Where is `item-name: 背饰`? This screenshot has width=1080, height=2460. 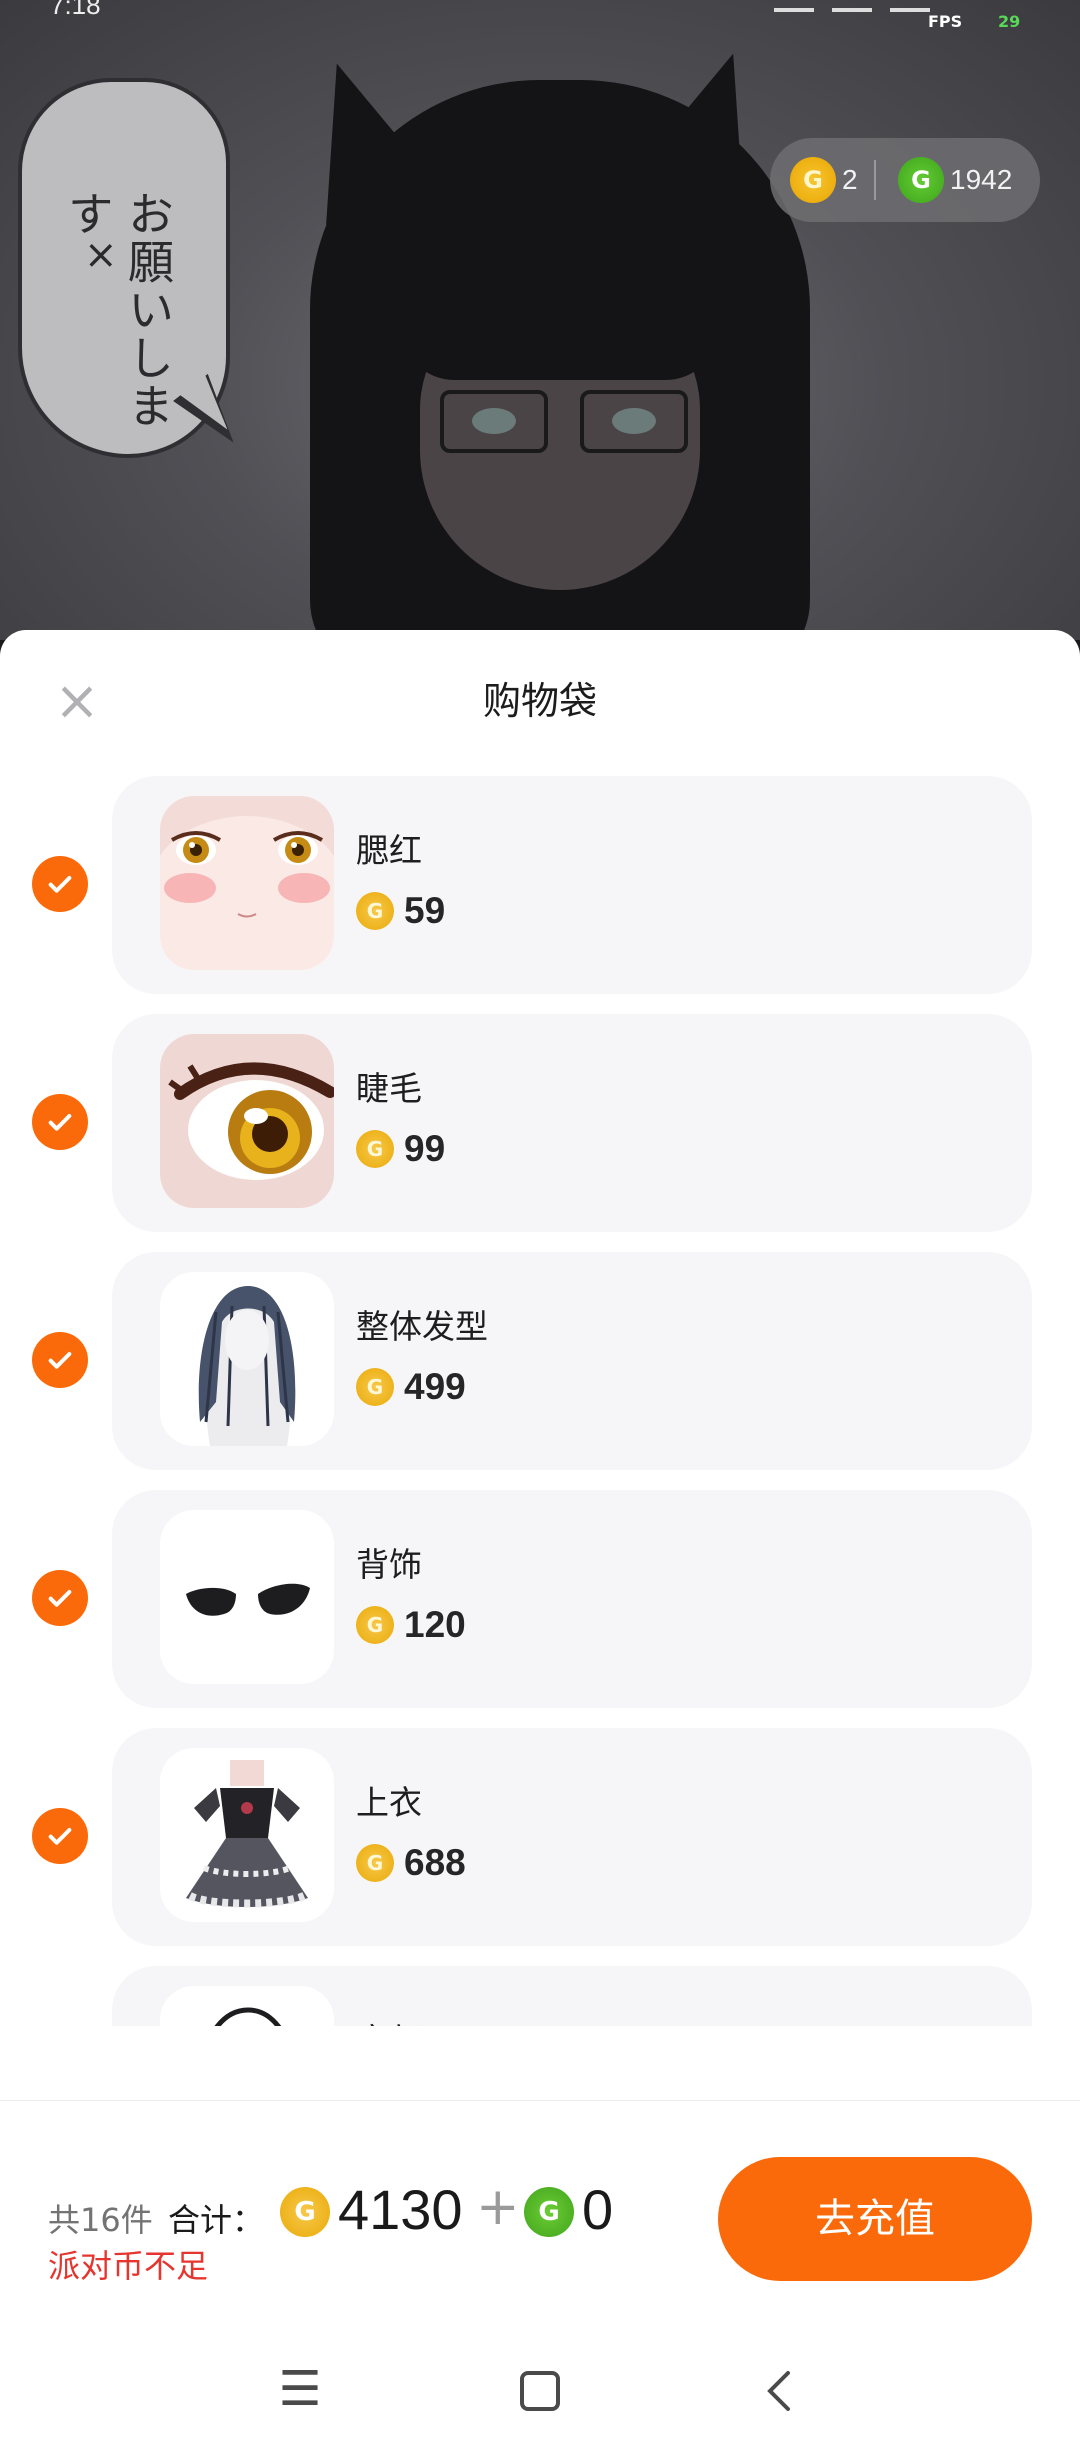
item-name: 背饰 is located at coordinates (389, 1564).